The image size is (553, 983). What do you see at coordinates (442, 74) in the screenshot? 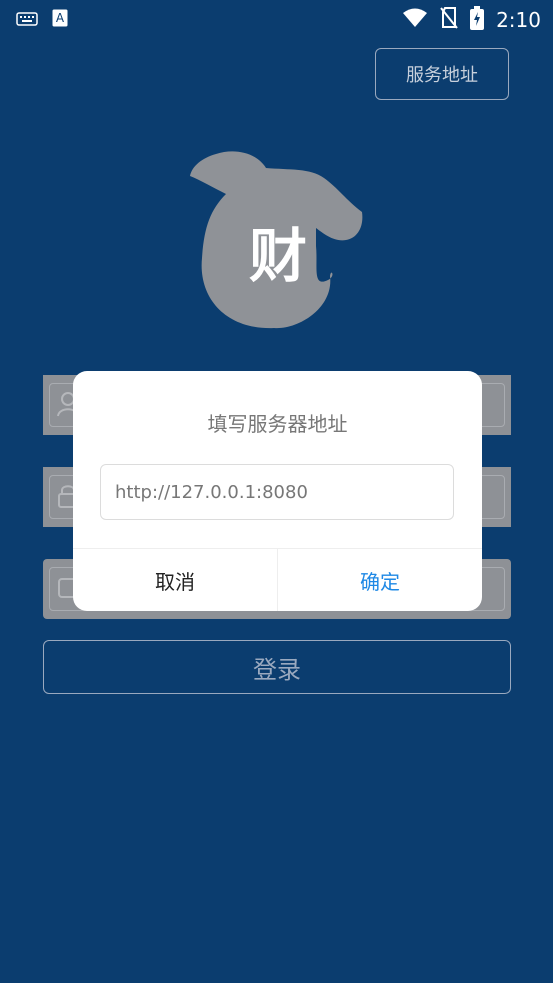
I see `server-address-button: 服务地址` at bounding box center [442, 74].